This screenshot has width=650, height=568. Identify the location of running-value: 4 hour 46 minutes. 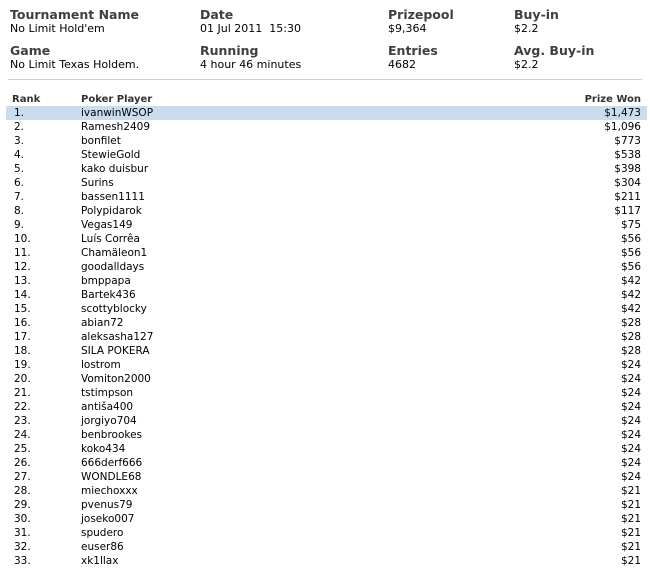
(251, 64).